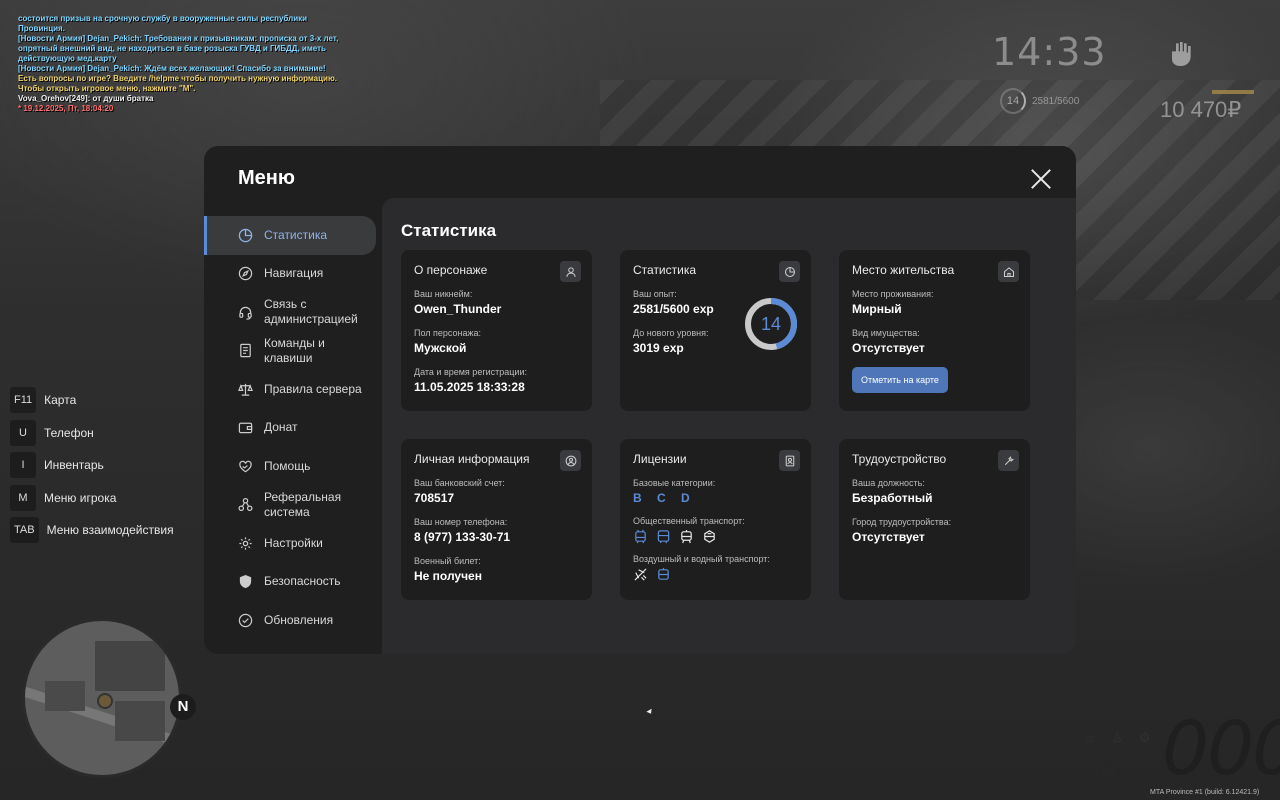 This screenshot has width=1280, height=800. I want to click on nav-item-security: Безопасность, so click(290, 582).